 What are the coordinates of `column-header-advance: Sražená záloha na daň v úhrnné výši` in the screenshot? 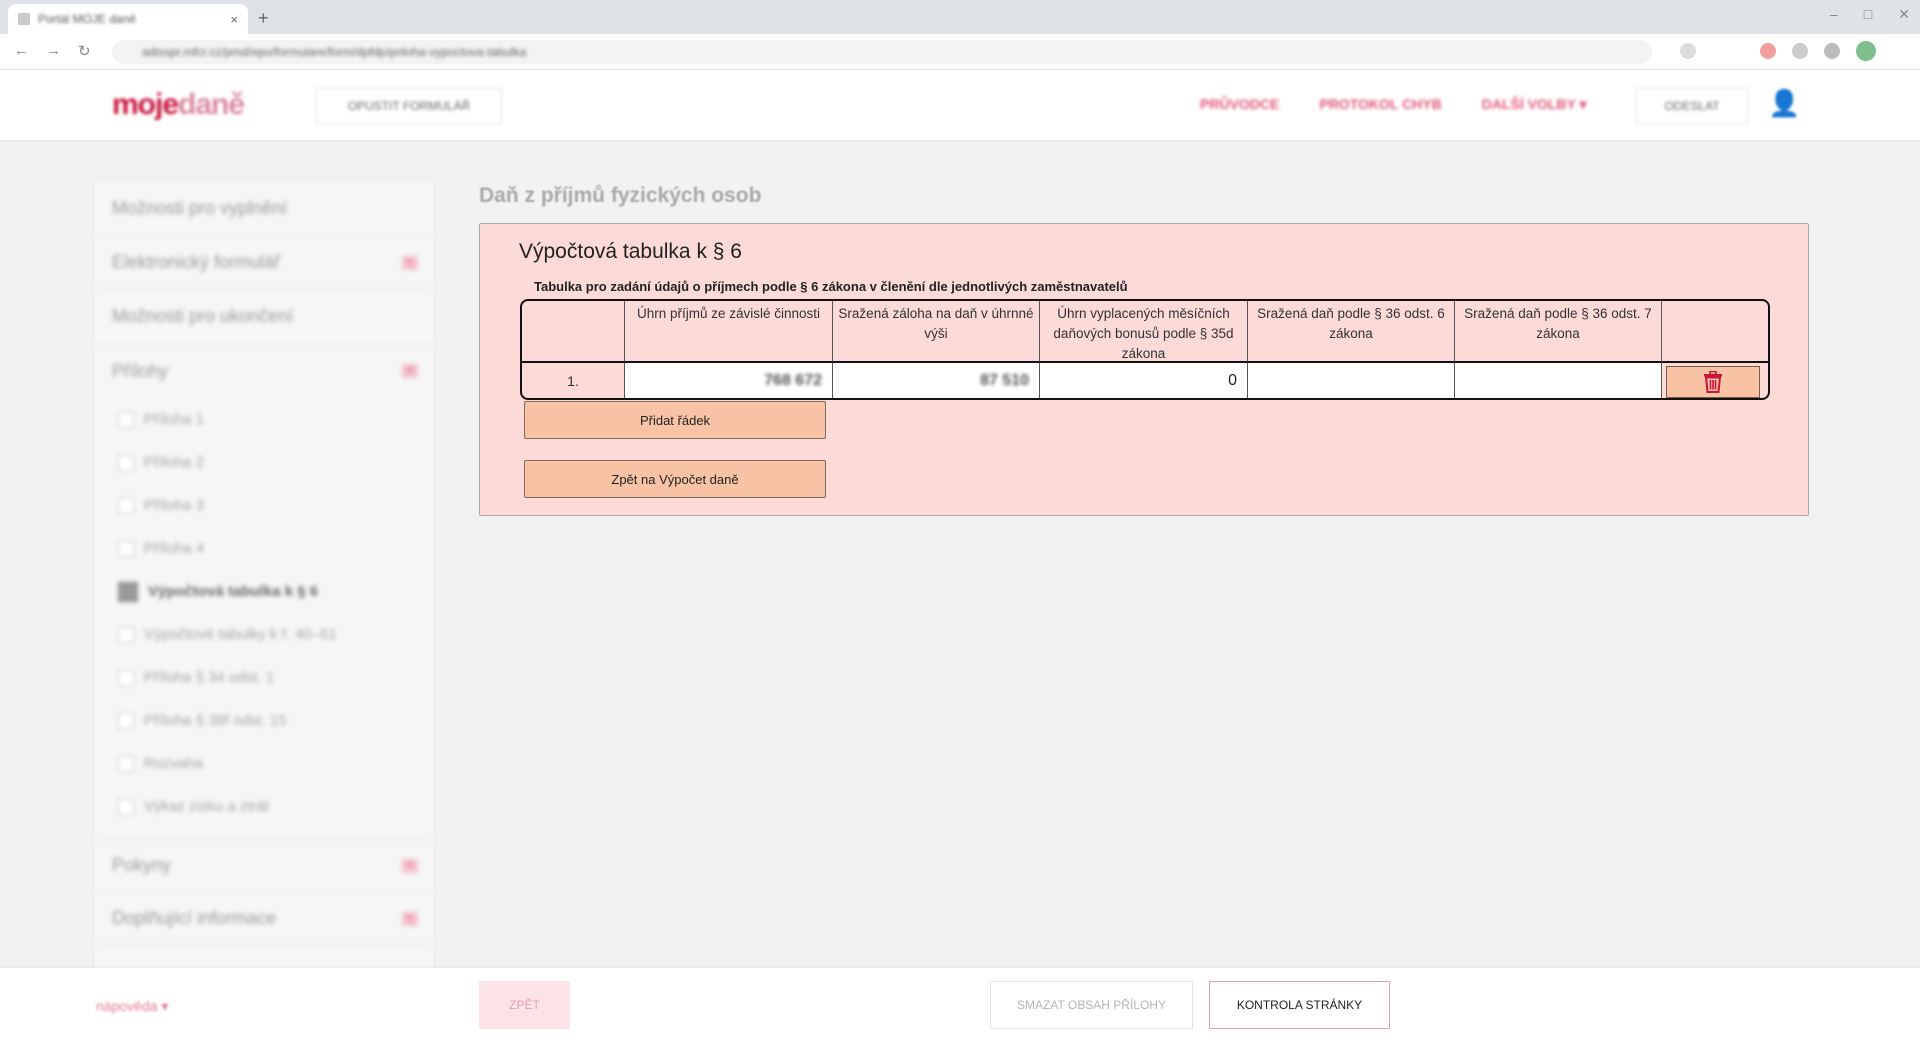 It's located at (936, 332).